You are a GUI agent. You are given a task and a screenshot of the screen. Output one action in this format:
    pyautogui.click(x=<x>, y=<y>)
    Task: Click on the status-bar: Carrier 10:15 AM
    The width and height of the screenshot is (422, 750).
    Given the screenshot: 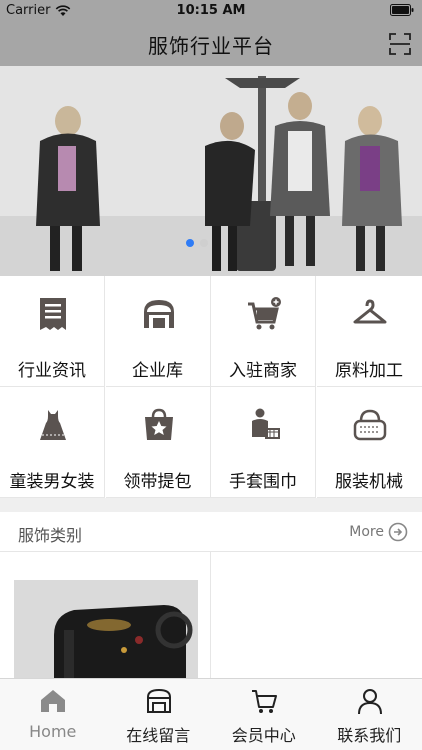 What is the action you would take?
    pyautogui.click(x=211, y=11)
    